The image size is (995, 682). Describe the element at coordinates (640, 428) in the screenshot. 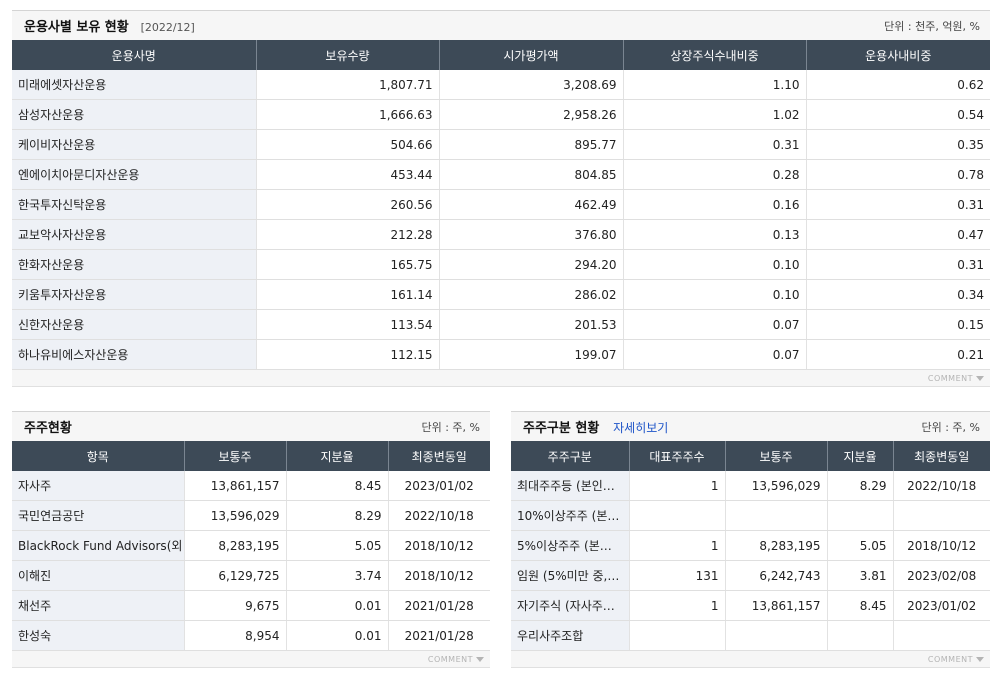

I see `view-details-link: 자세히보기` at that location.